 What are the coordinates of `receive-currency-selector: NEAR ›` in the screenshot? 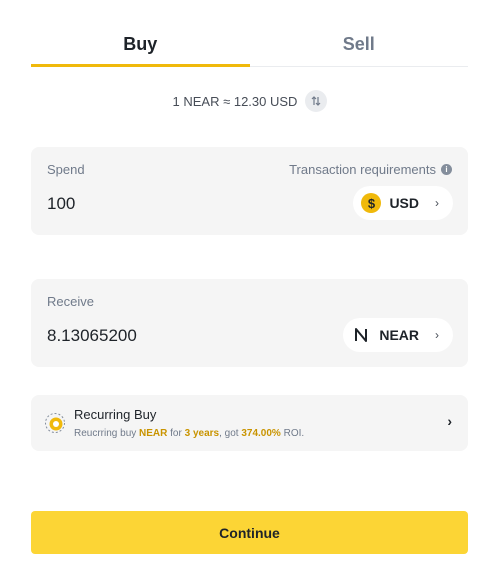 It's located at (398, 335).